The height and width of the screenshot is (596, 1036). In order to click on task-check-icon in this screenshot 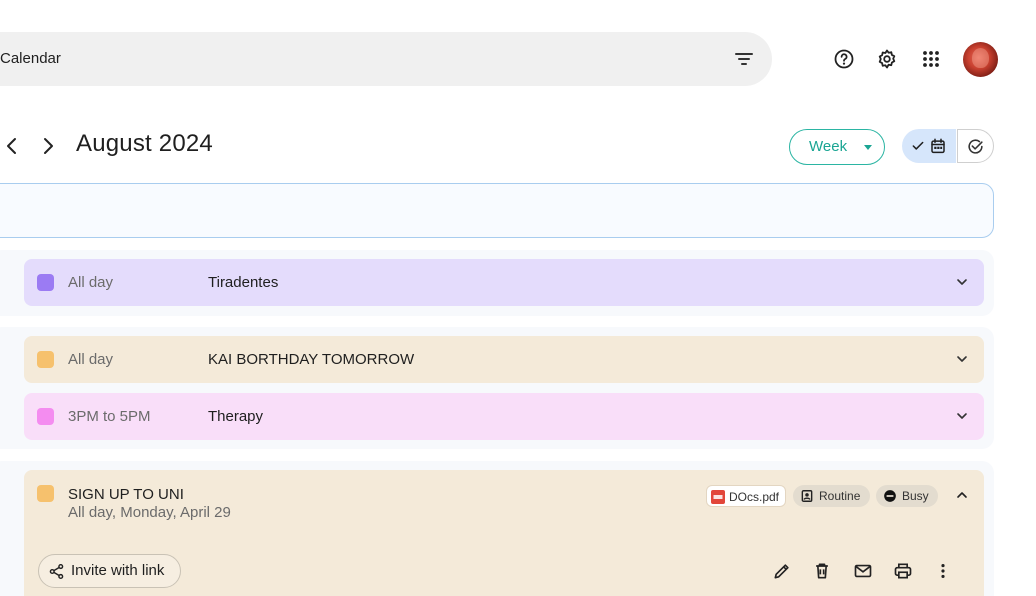, I will do `click(975, 146)`.